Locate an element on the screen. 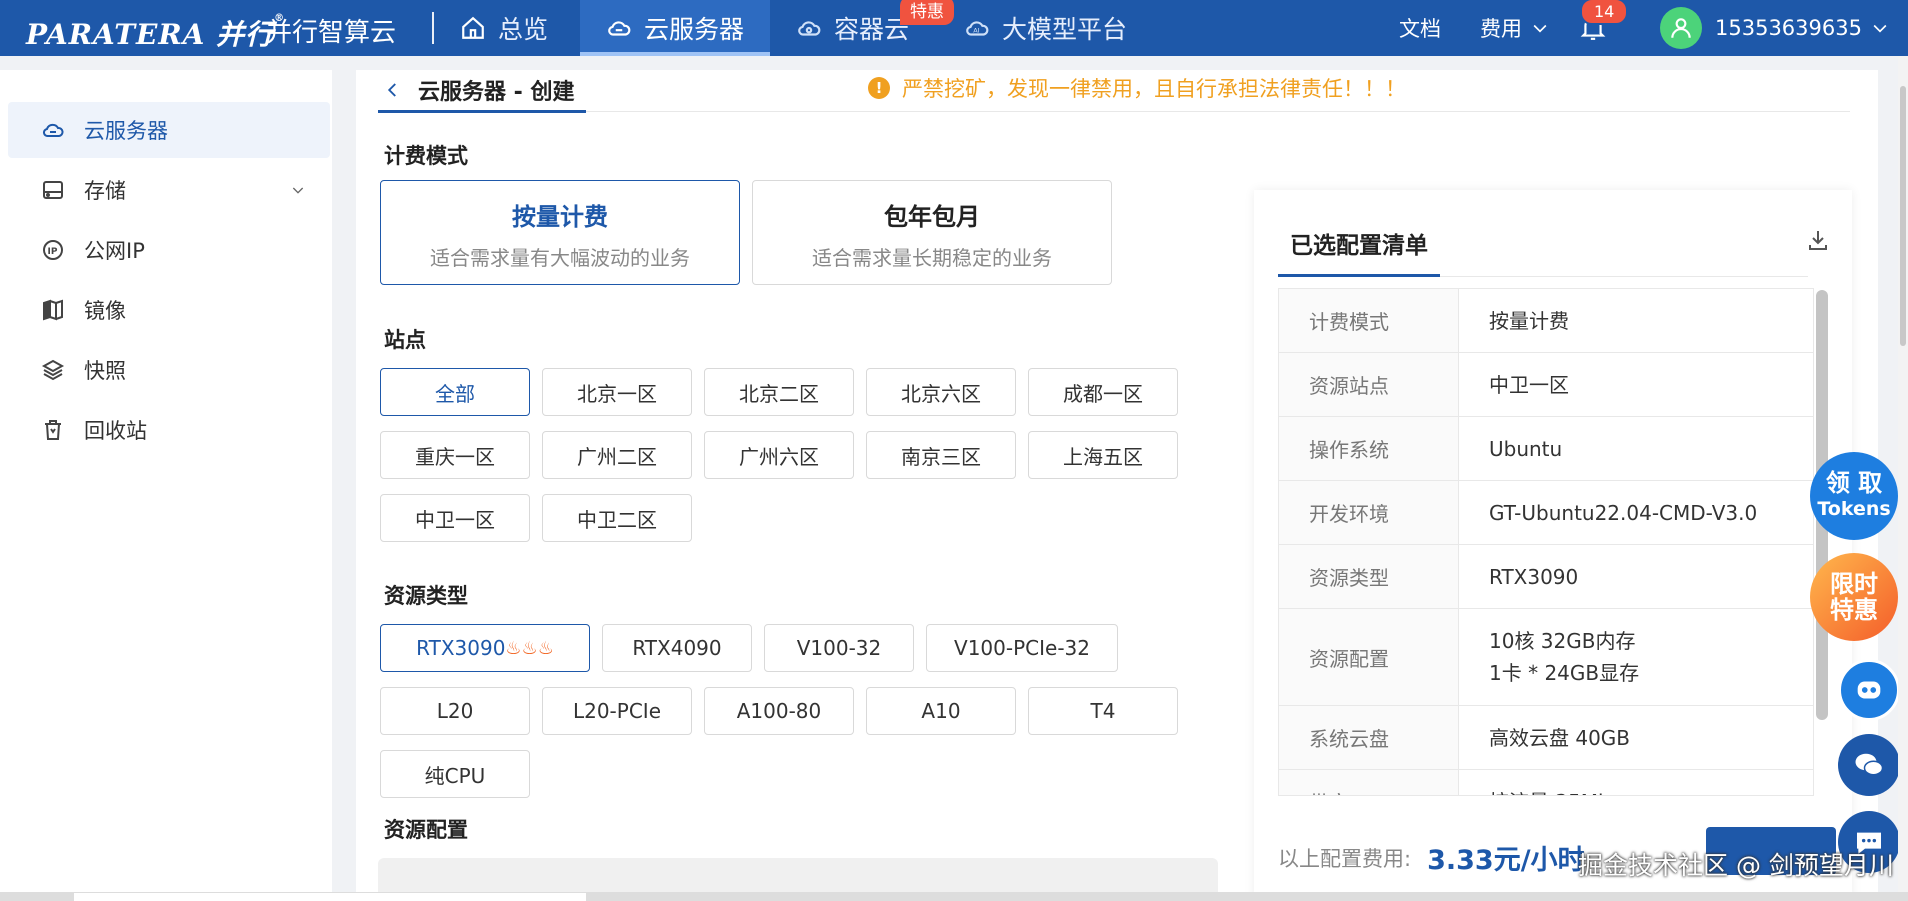 This screenshot has width=1908, height=901. limited-offer-button: 限时 特惠 is located at coordinates (1854, 597).